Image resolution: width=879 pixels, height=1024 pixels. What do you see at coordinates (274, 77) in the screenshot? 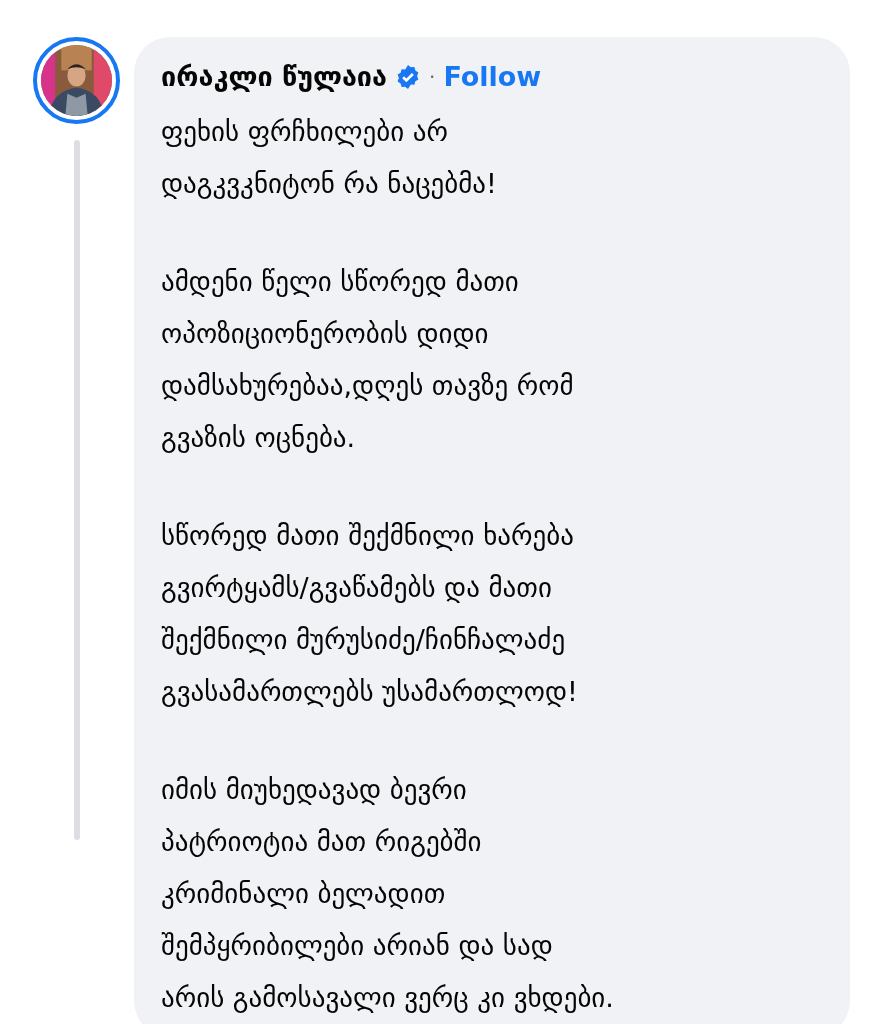
I see `author-name: ირაკლი წულაია` at bounding box center [274, 77].